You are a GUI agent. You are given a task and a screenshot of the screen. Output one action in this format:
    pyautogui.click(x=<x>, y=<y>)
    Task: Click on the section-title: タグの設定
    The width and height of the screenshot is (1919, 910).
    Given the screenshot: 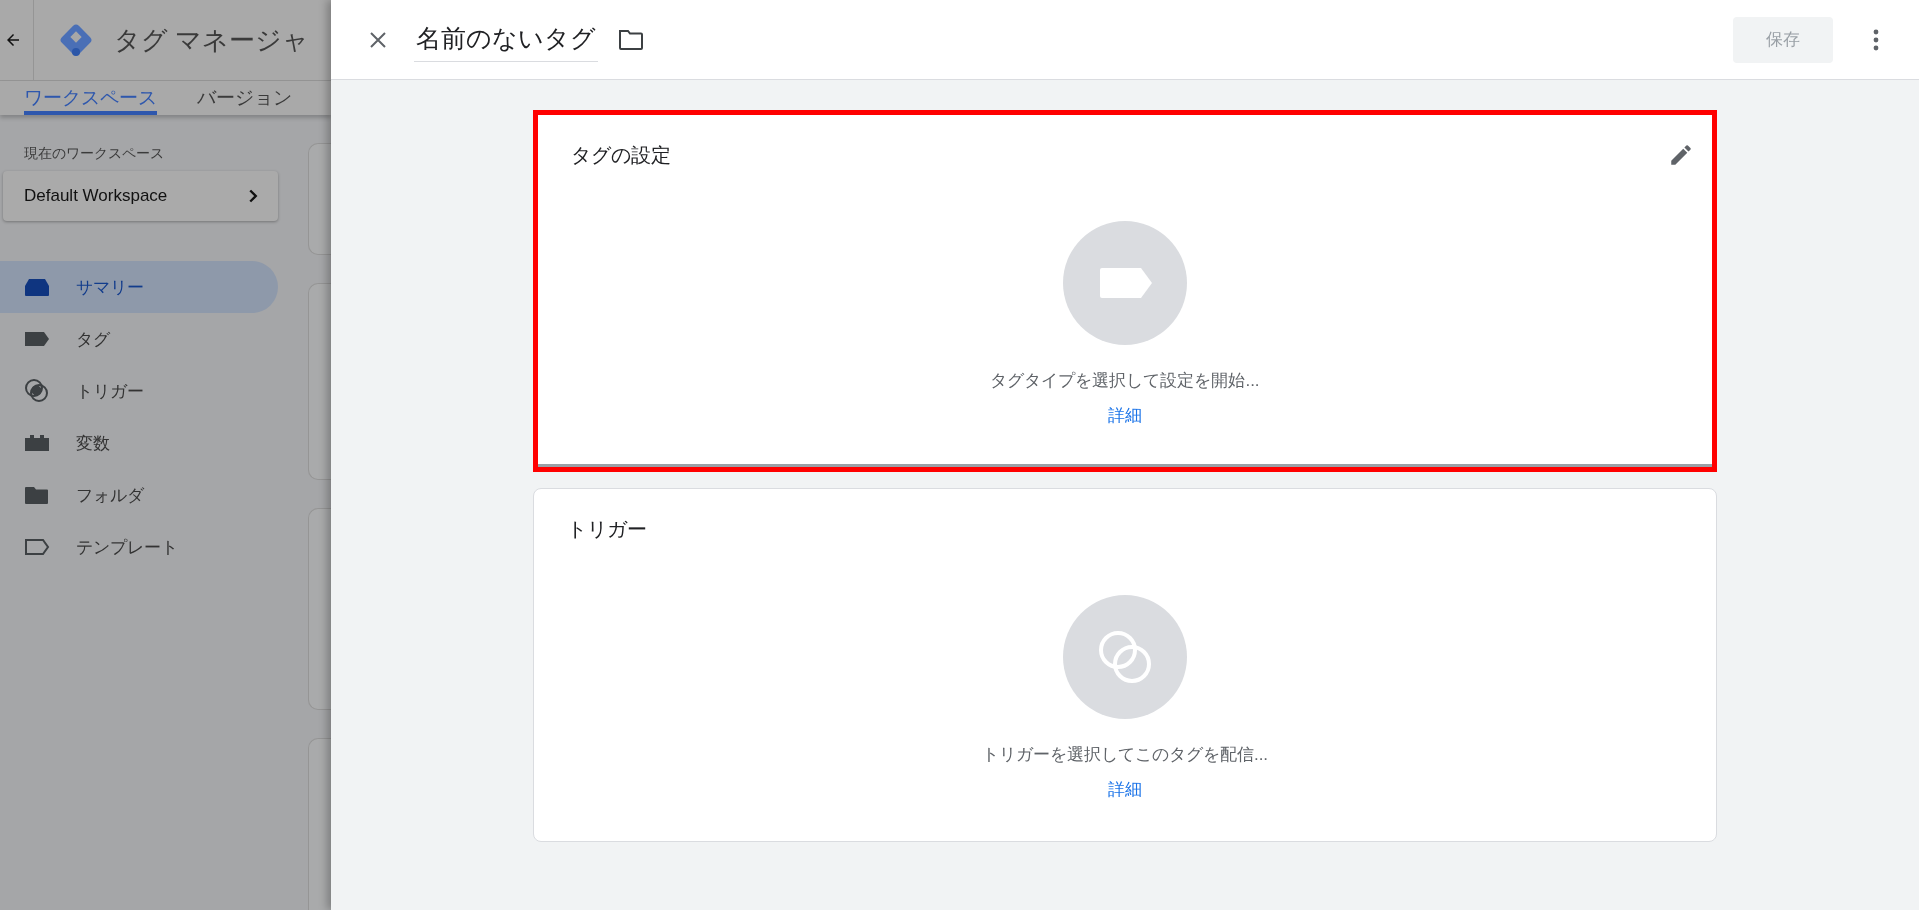 What is the action you would take?
    pyautogui.click(x=621, y=155)
    